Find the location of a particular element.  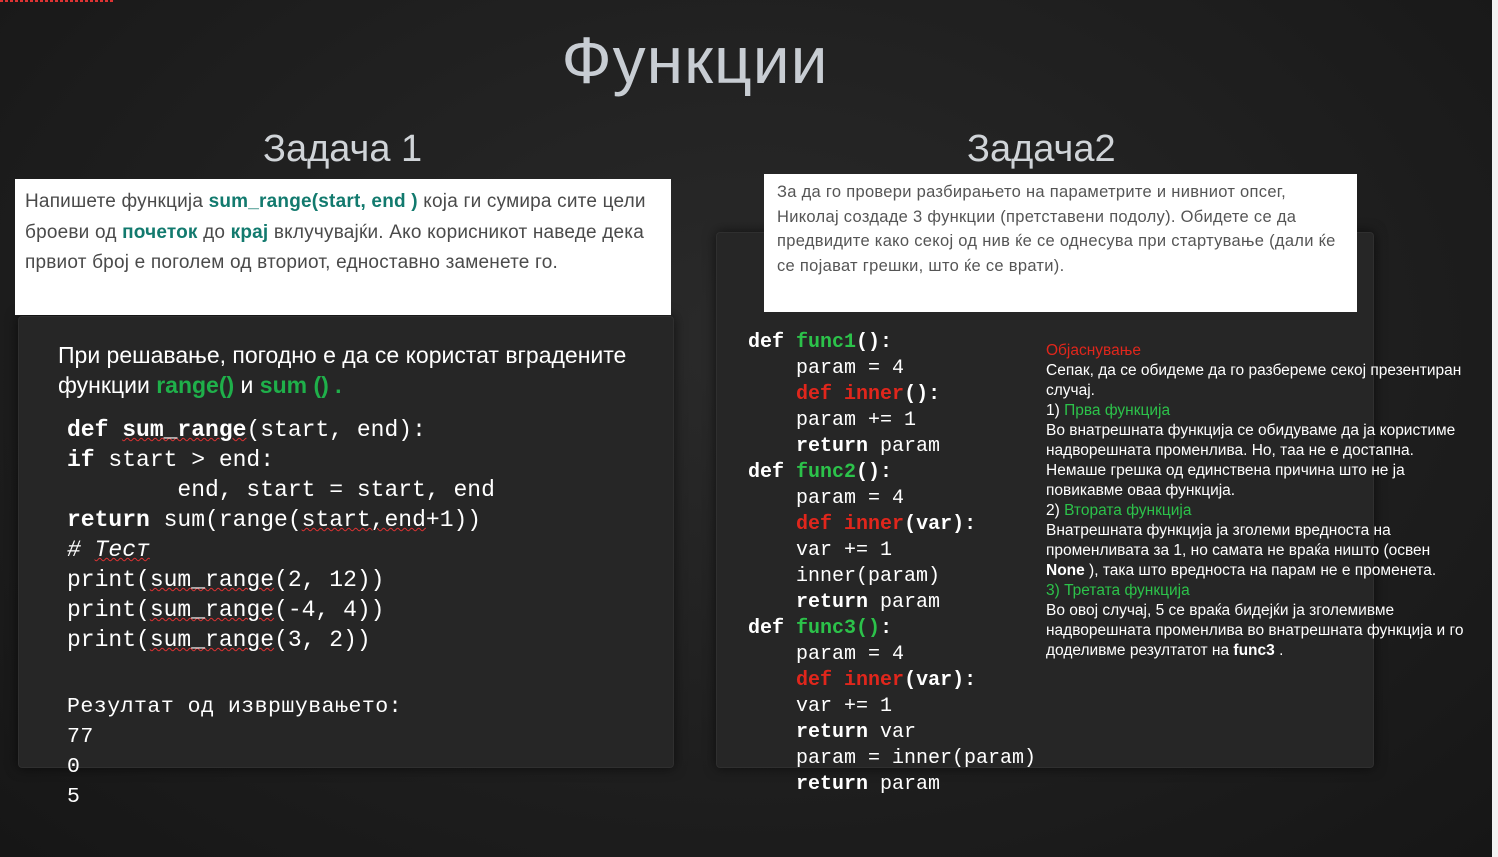

code-line: def inner(): is located at coordinates (892, 395).